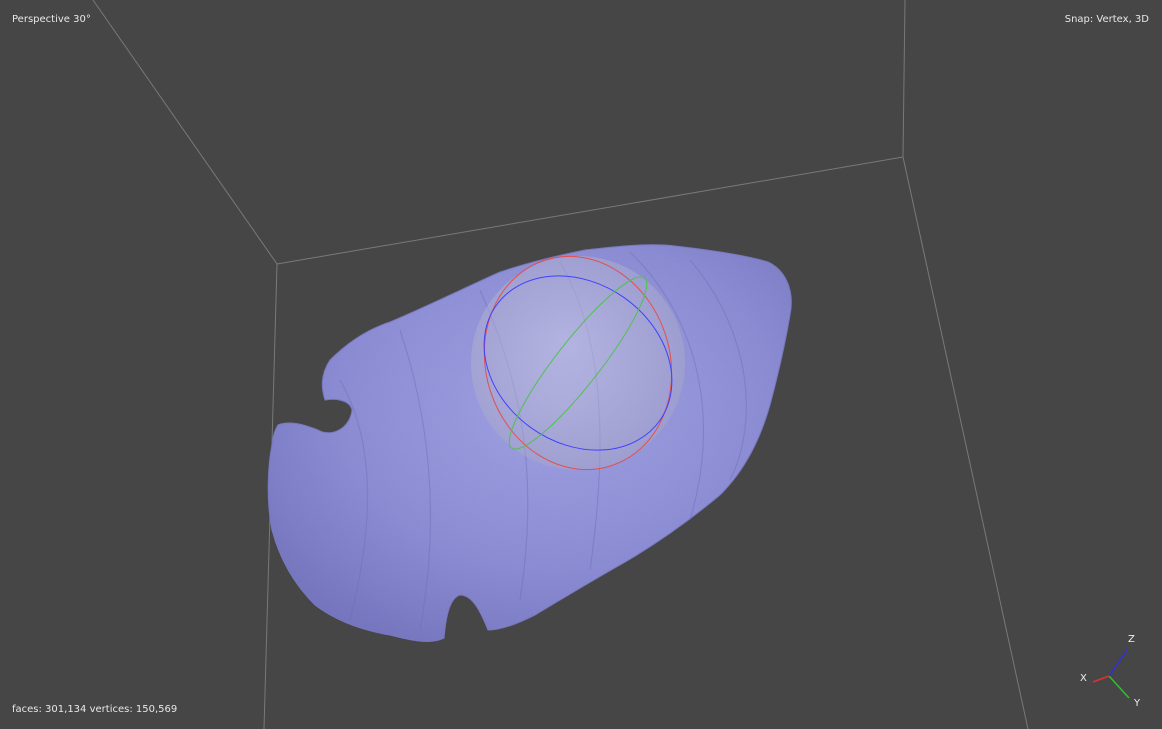 This screenshot has height=729, width=1162. I want to click on axis-z-label: Z, so click(1131, 639).